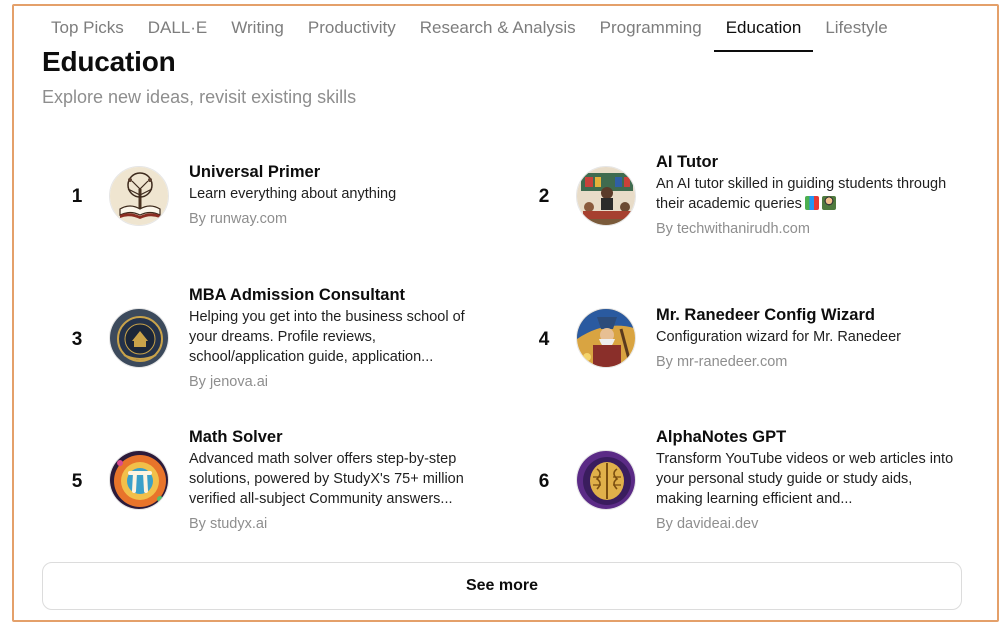 The height and width of the screenshot is (626, 1004). Describe the element at coordinates (828, 203) in the screenshot. I see `teacher-emoji-icon` at that location.